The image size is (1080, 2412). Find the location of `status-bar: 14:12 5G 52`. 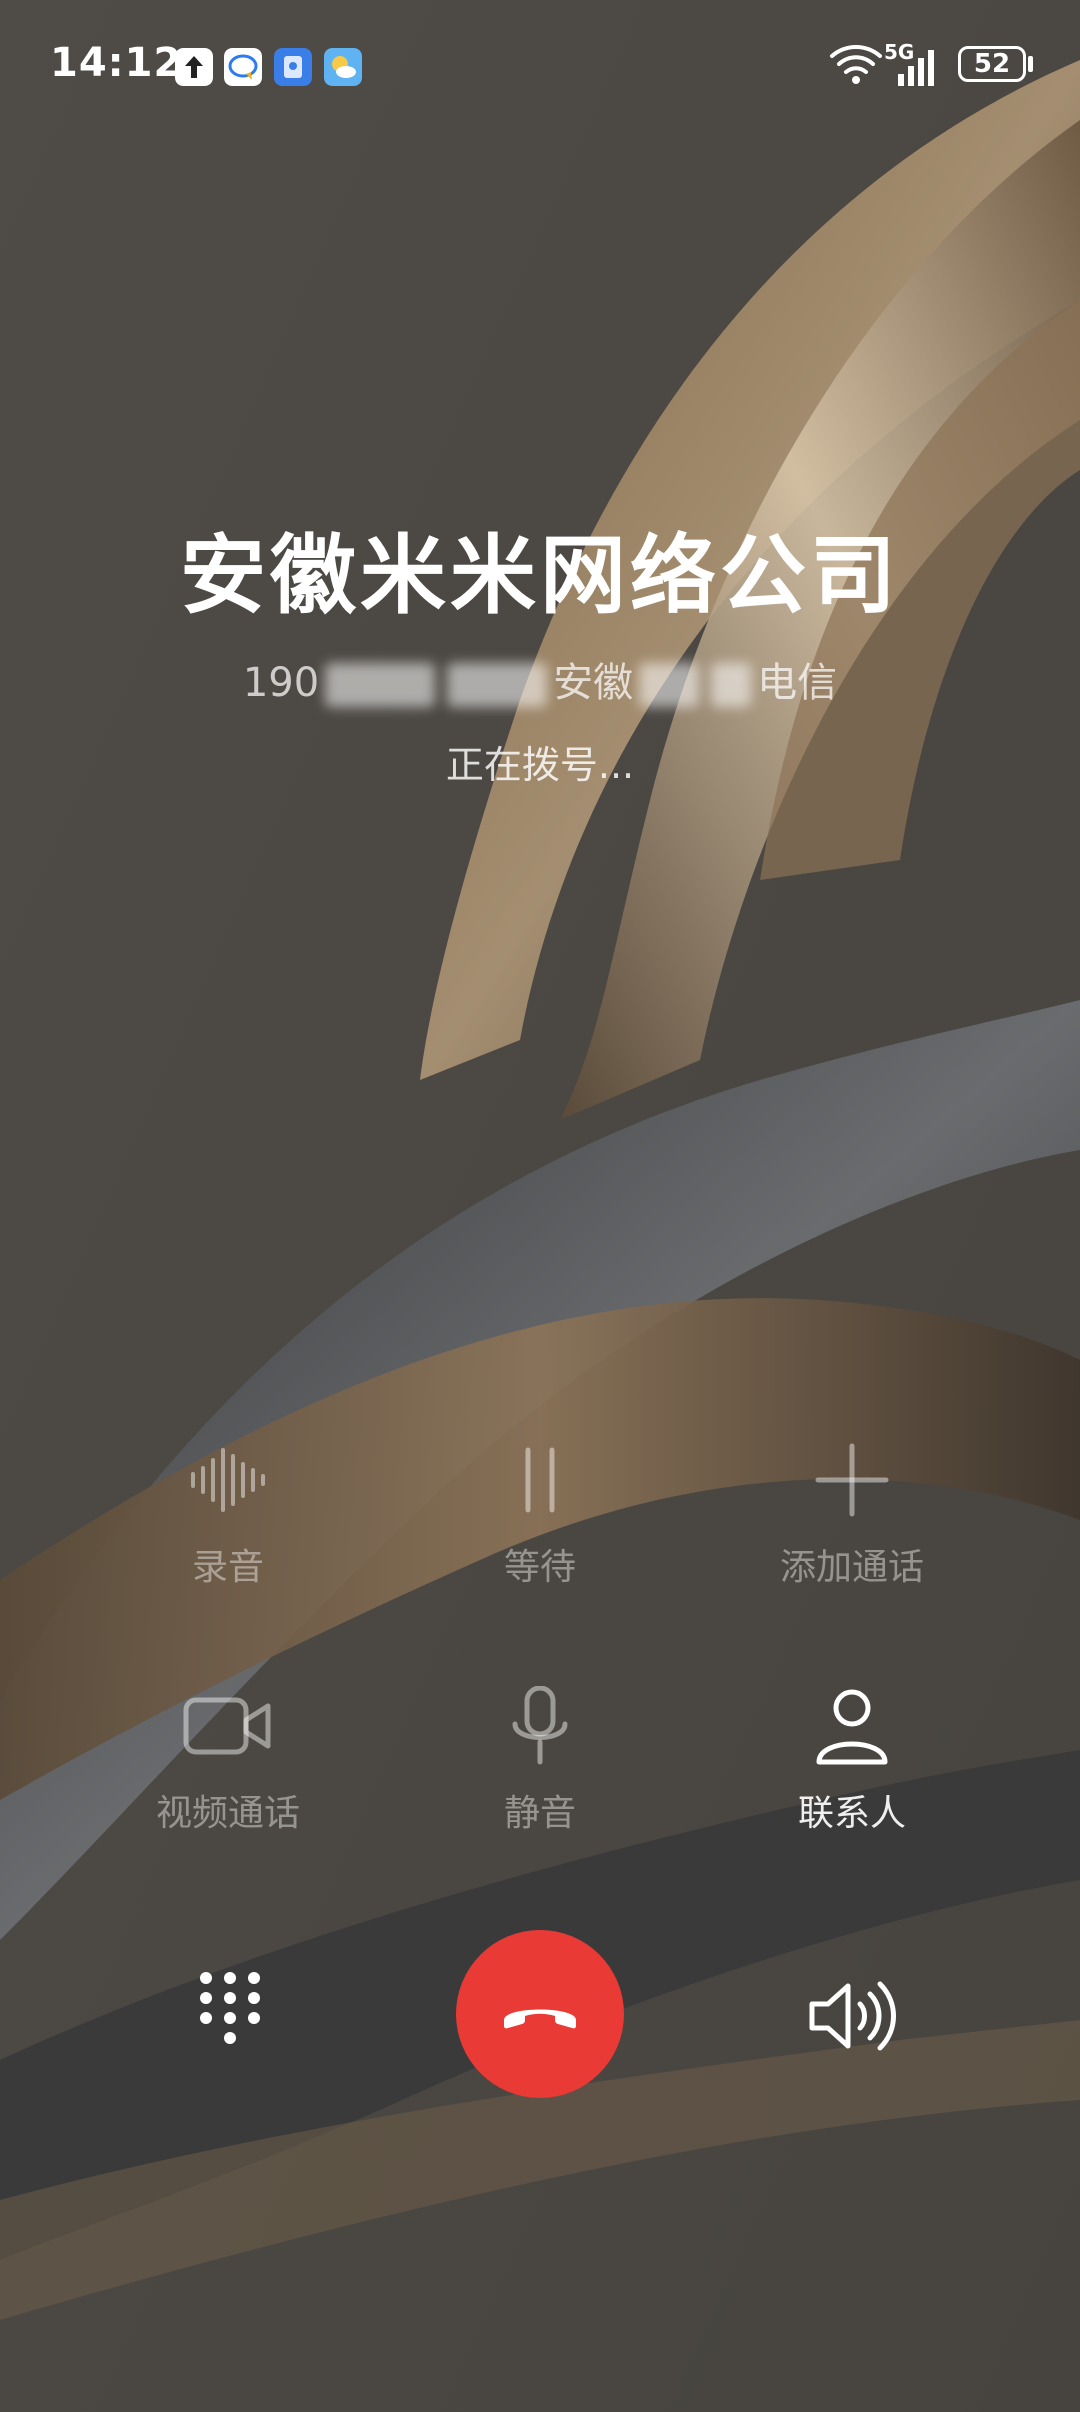

status-bar: 14:12 5G 52 is located at coordinates (540, 68).